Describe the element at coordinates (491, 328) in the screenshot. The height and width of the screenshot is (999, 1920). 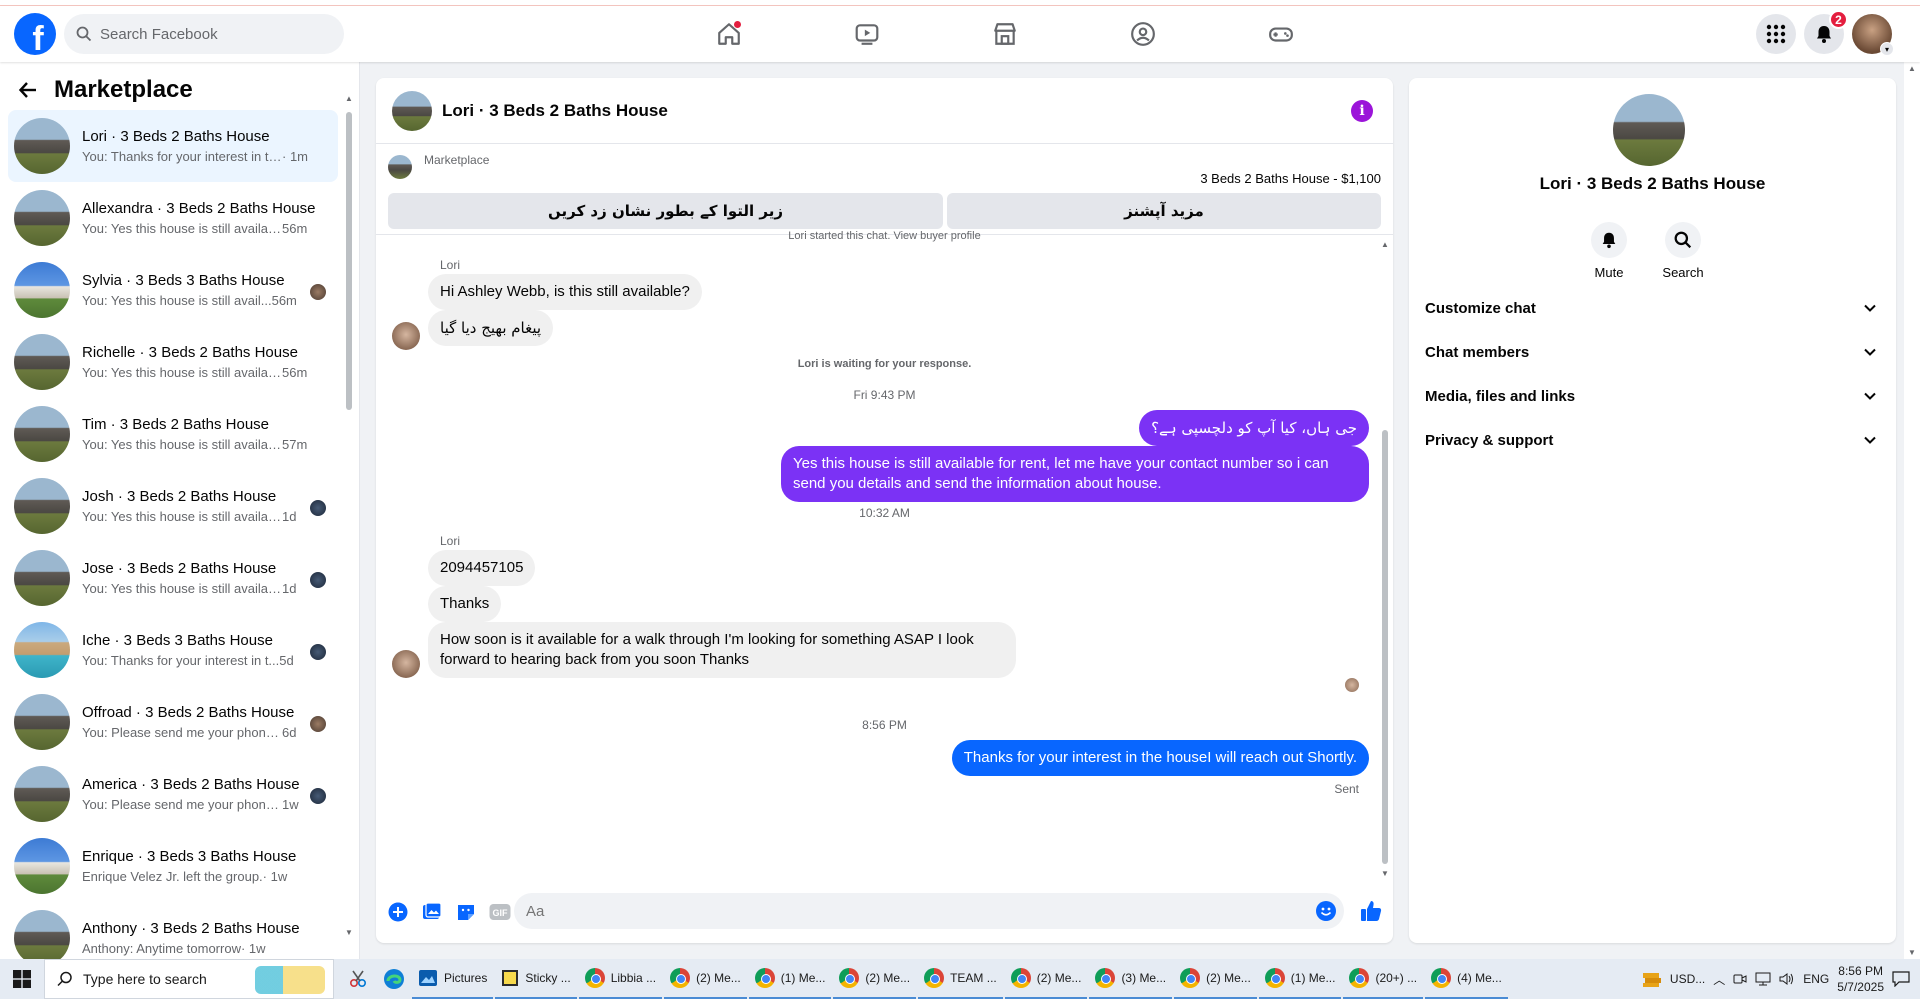
I see `incoming-message: پیغام بھیج دیا گیا` at that location.